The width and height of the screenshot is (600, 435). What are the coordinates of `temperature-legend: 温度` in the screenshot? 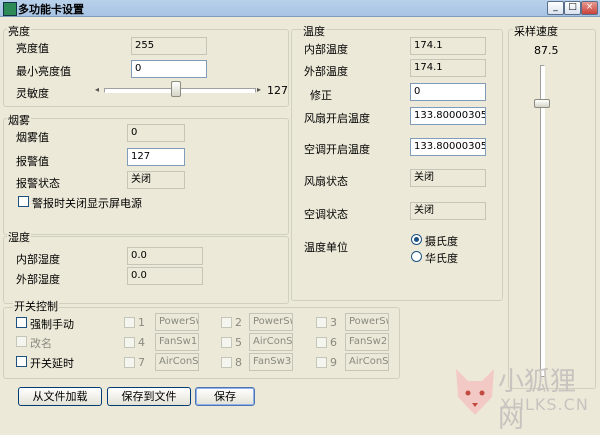 It's located at (314, 31).